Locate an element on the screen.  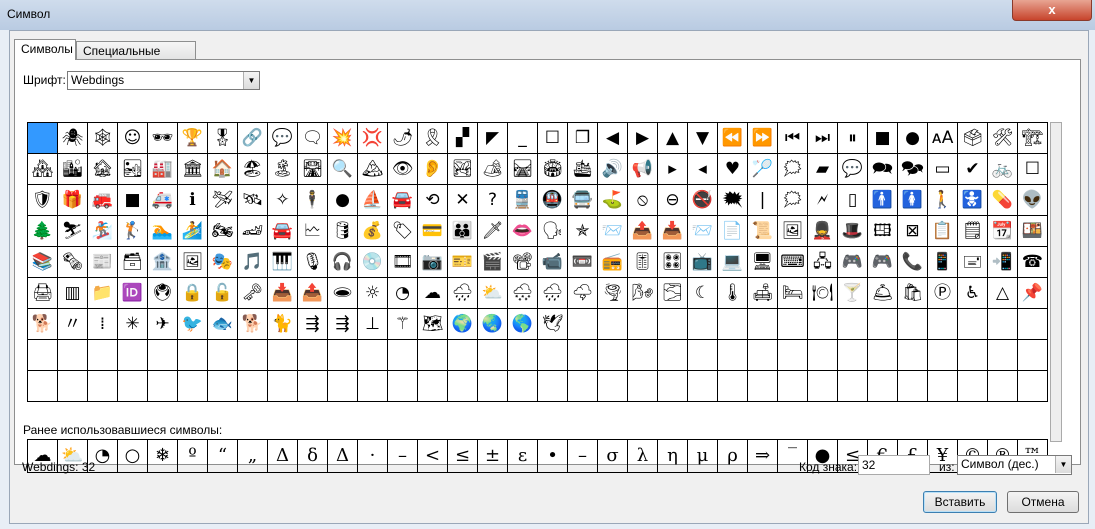
symbol-cell: ▞ is located at coordinates (463, 138).